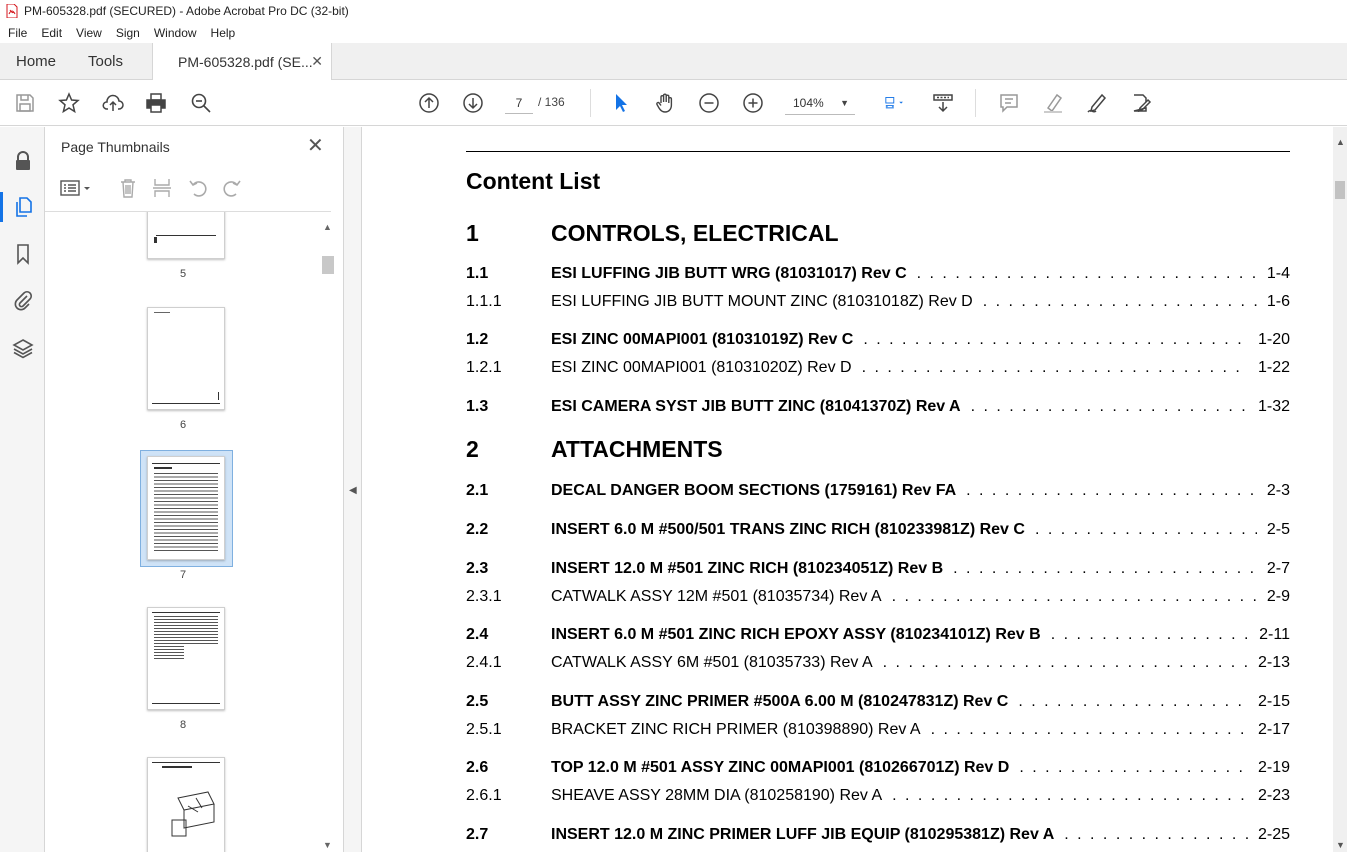 This screenshot has height=852, width=1347. Describe the element at coordinates (317, 61) in the screenshot. I see `close-tab-icon: ✕` at that location.